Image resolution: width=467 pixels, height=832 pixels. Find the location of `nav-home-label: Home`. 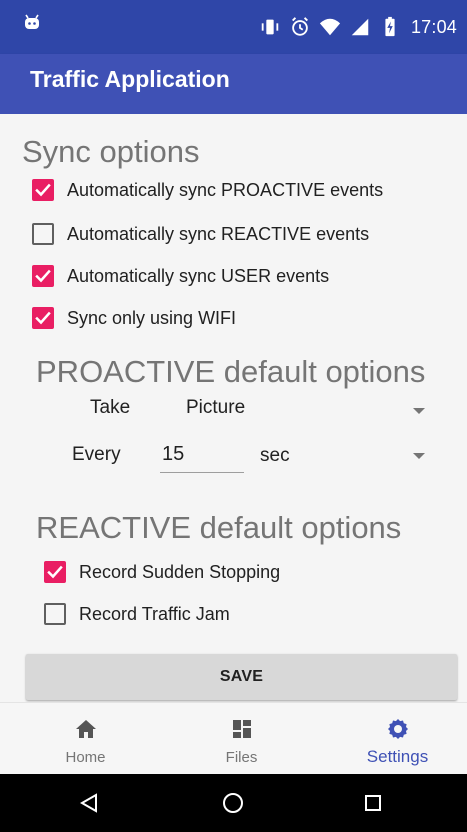

nav-home-label: Home is located at coordinates (85, 757).